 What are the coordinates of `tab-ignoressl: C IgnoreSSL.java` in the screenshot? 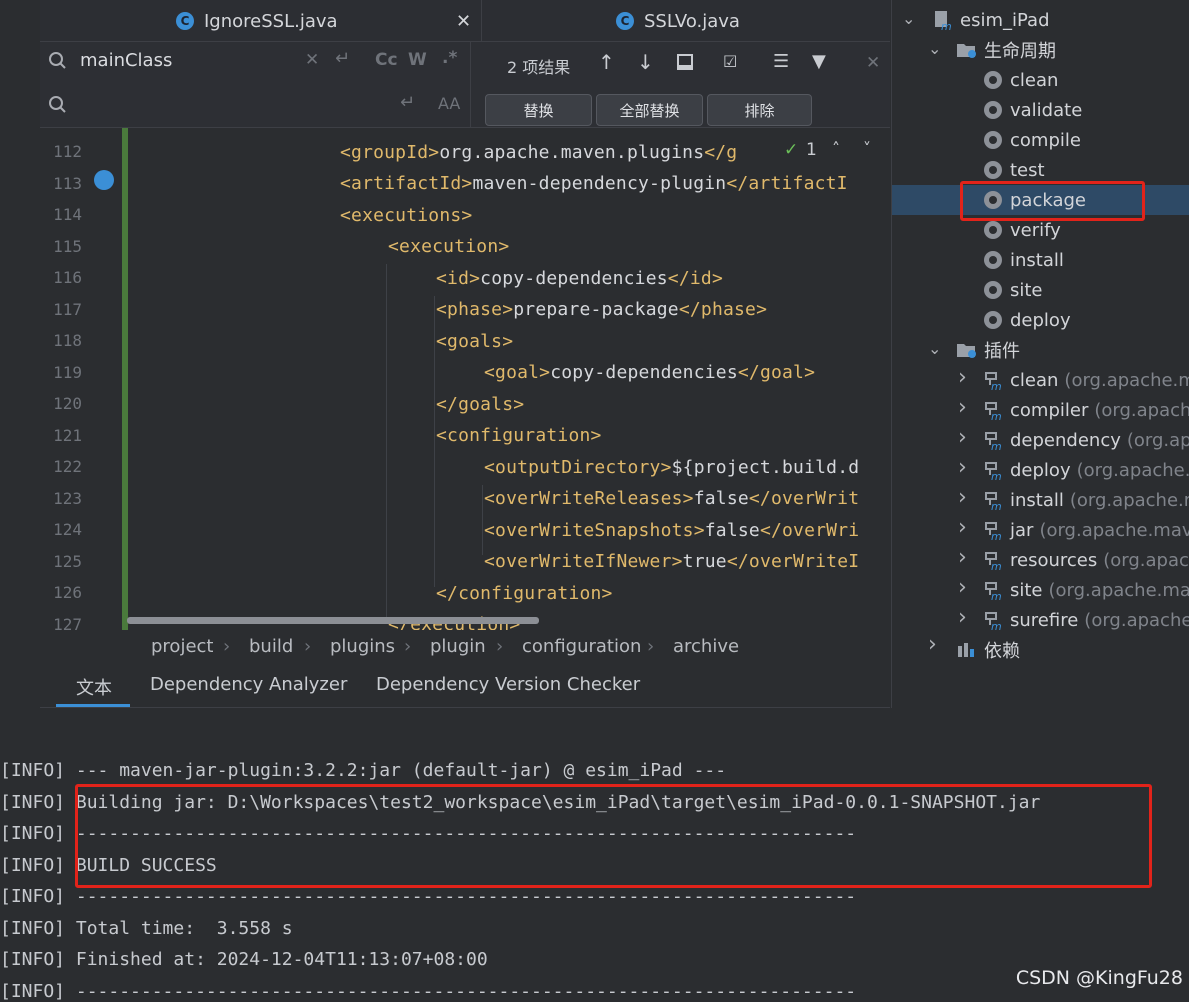 It's located at (257, 21).